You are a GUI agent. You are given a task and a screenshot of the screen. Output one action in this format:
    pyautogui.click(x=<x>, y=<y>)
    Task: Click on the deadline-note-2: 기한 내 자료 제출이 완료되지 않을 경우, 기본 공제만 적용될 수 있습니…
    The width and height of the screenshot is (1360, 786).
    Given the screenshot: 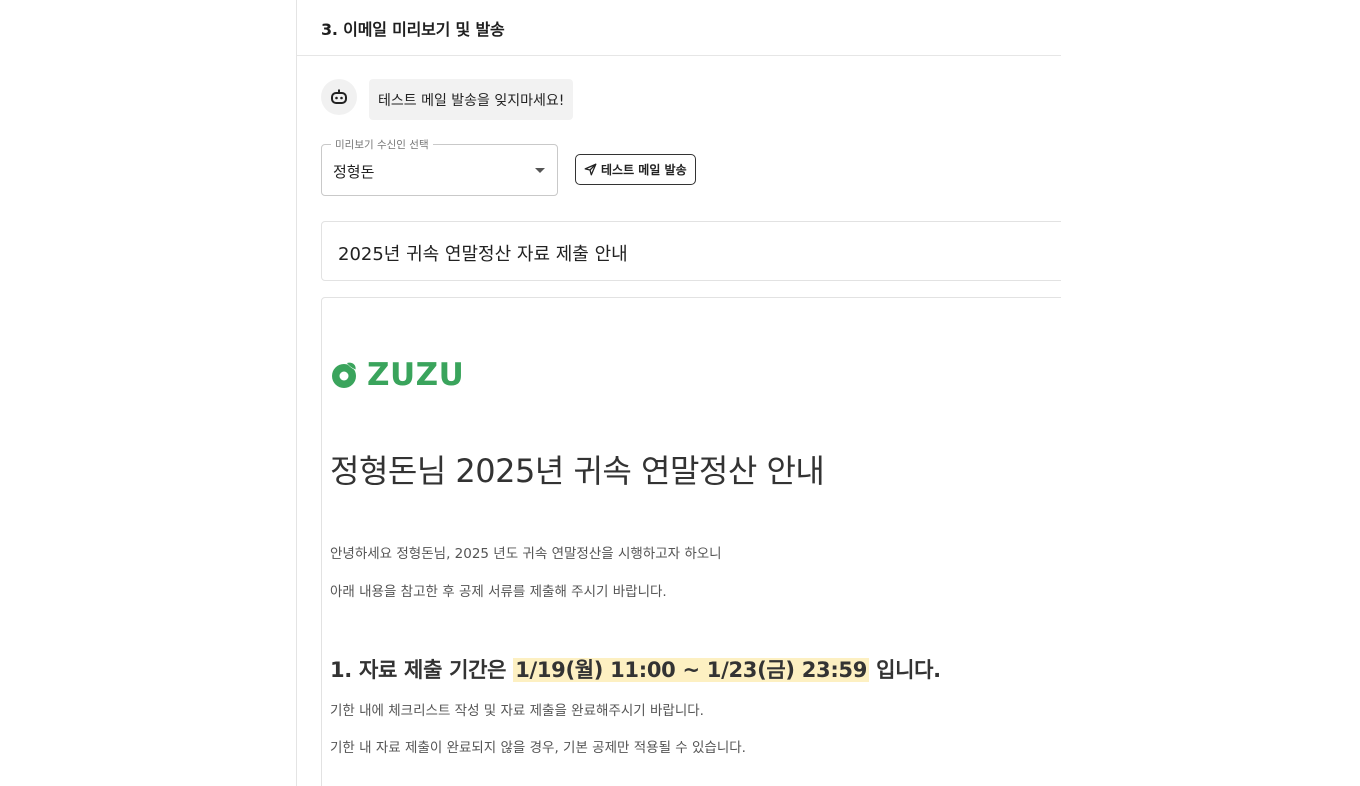 What is the action you would take?
    pyautogui.click(x=538, y=748)
    